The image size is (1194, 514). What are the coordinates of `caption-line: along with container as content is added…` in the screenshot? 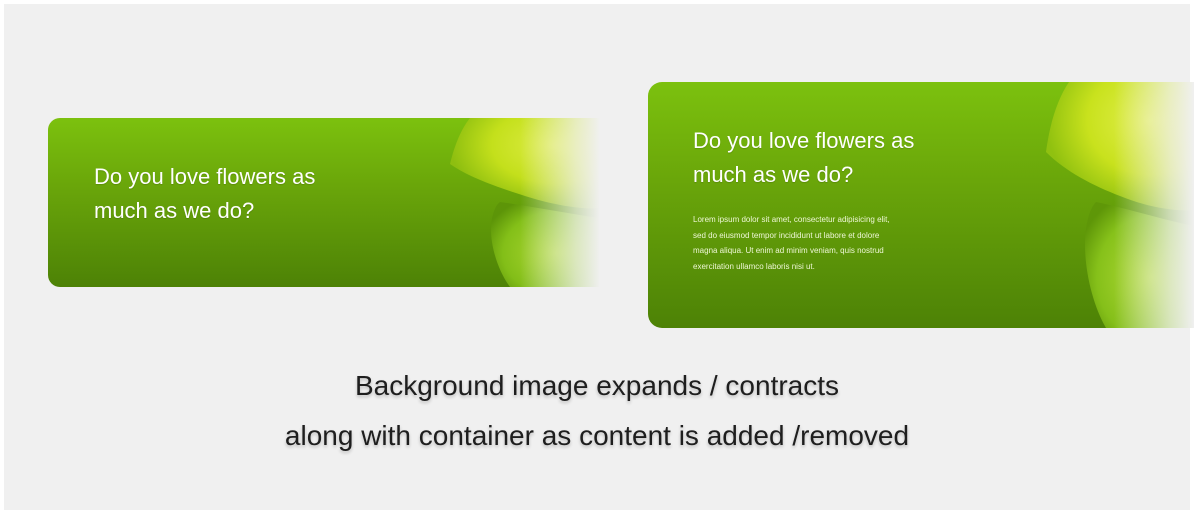 It's located at (597, 435).